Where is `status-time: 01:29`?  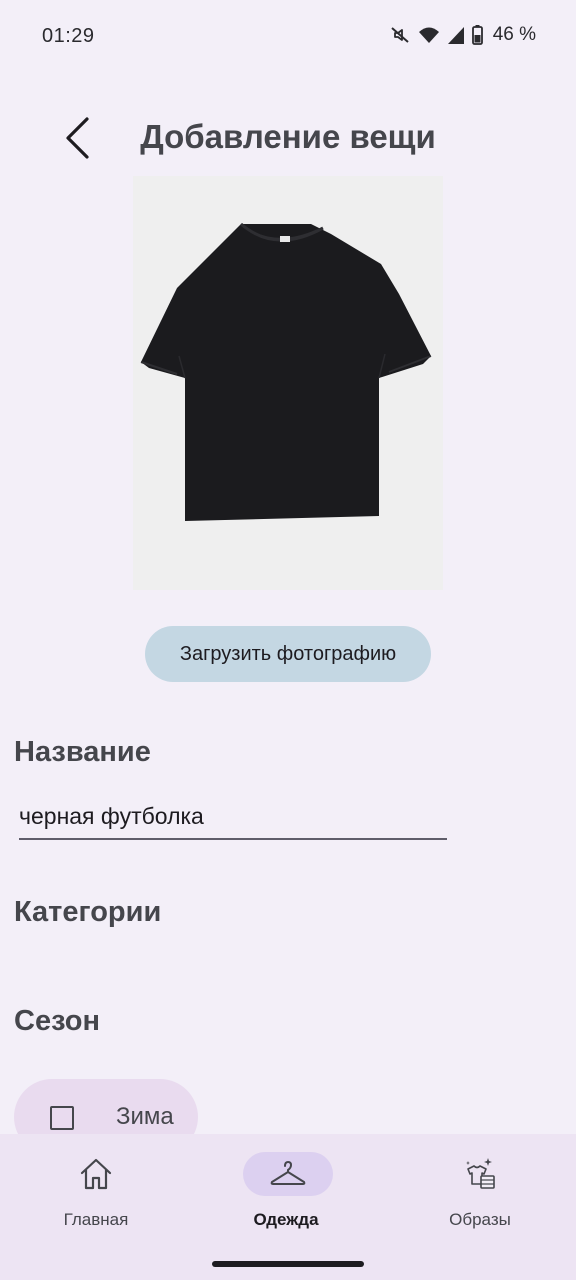
status-time: 01:29 is located at coordinates (68, 36).